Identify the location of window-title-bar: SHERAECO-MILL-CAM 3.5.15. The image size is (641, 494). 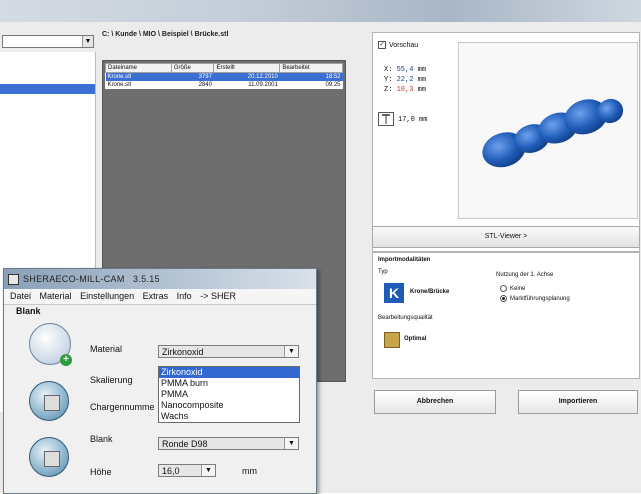
(160, 279).